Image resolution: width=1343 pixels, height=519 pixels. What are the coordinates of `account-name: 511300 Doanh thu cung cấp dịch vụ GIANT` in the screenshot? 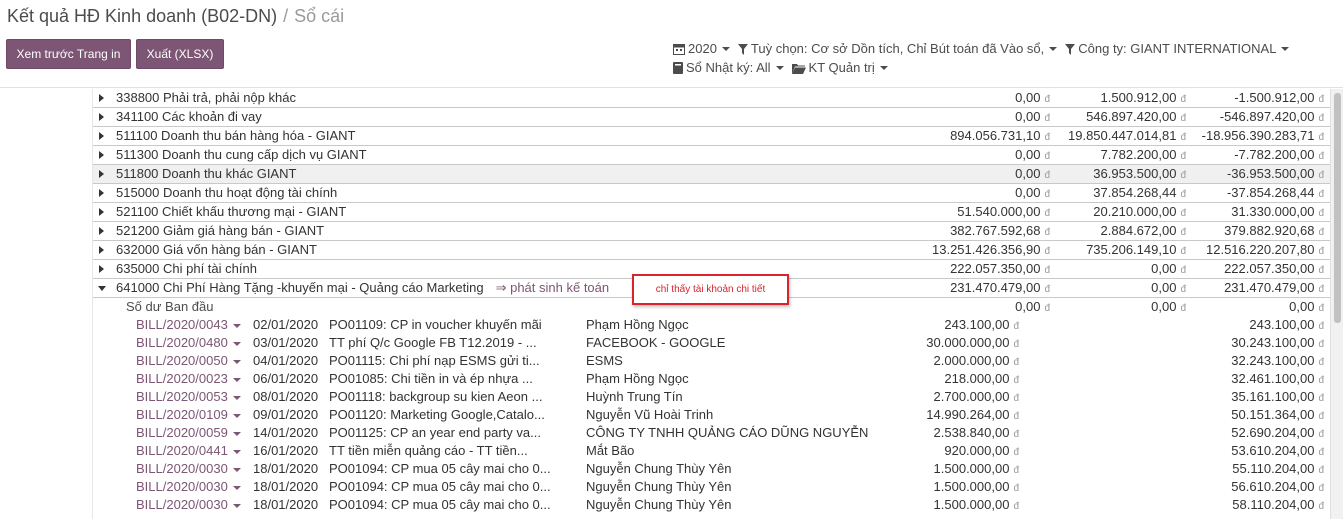 It's located at (241, 154).